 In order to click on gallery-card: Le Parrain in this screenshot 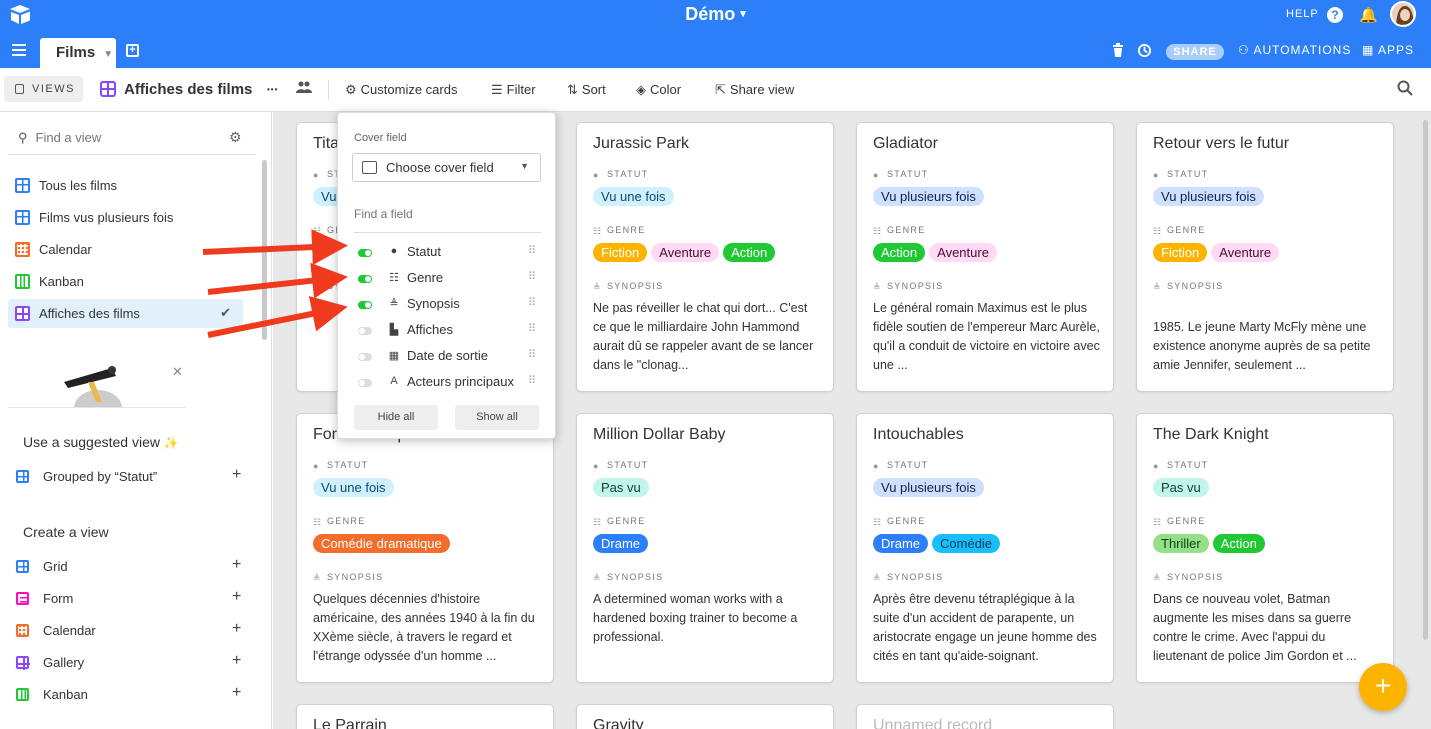, I will do `click(425, 716)`.